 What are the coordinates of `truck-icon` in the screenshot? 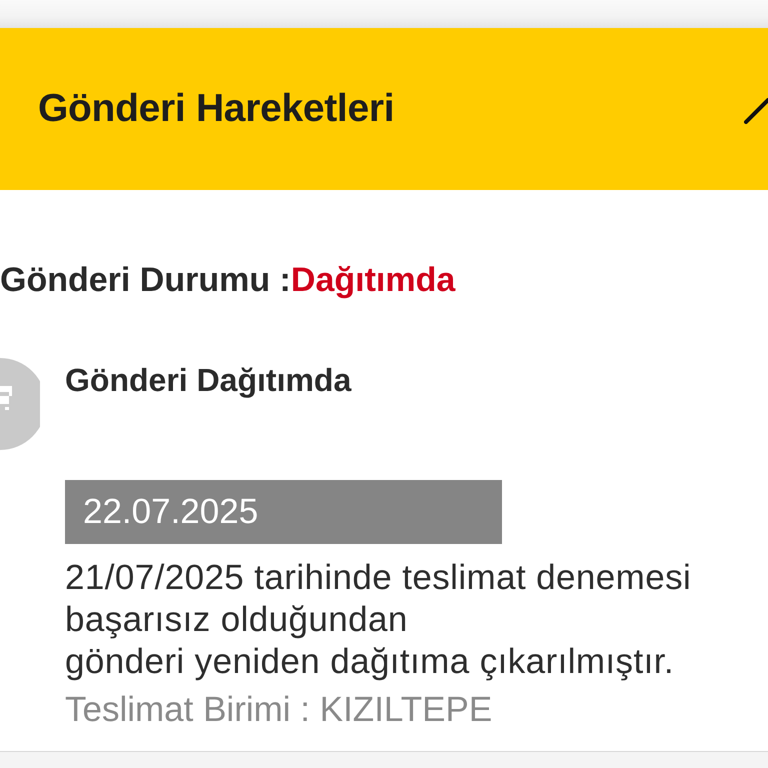 It's located at (20, 404).